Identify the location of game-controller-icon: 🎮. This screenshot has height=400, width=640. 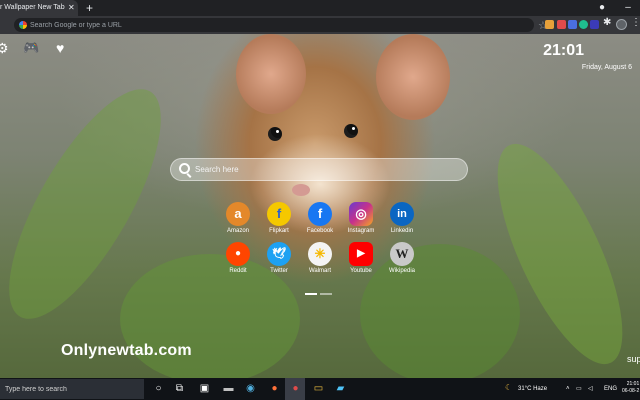
(31, 48).